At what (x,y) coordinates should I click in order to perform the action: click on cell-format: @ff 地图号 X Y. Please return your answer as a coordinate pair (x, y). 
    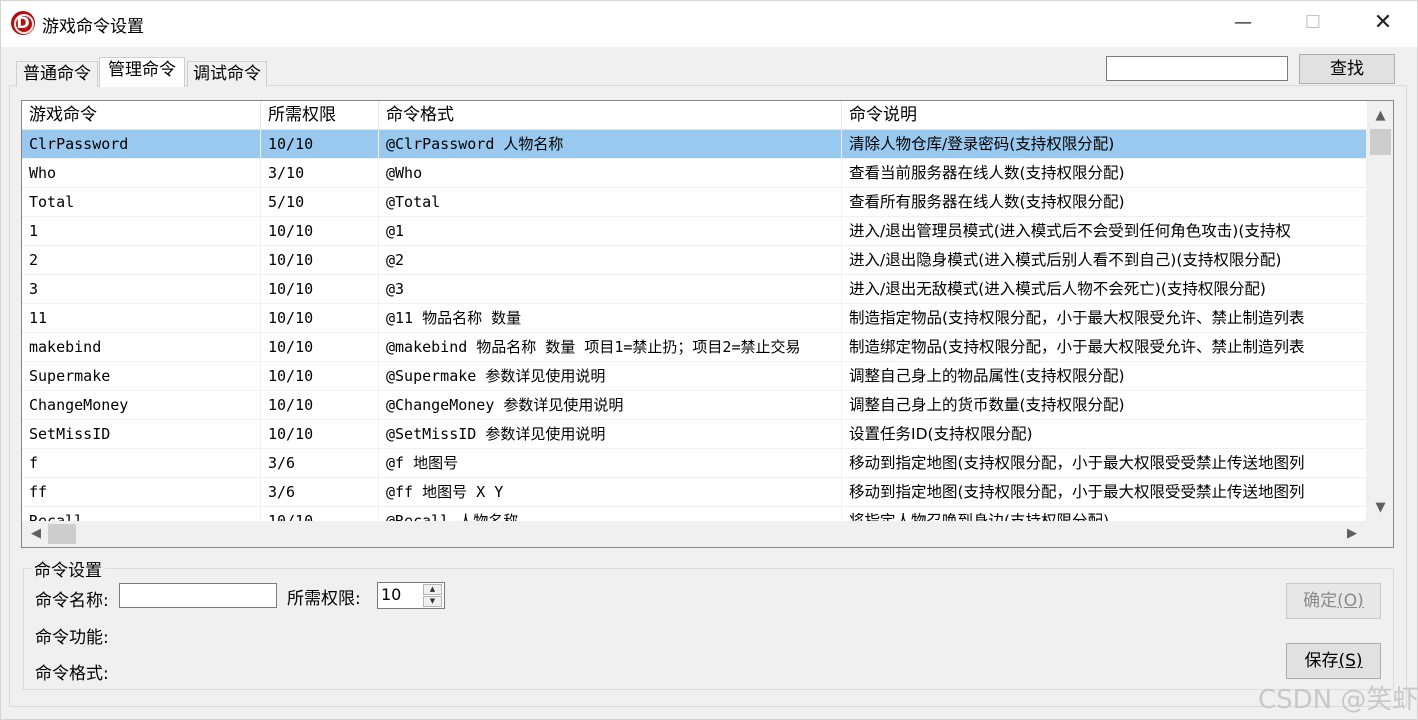
    Looking at the image, I should click on (610, 492).